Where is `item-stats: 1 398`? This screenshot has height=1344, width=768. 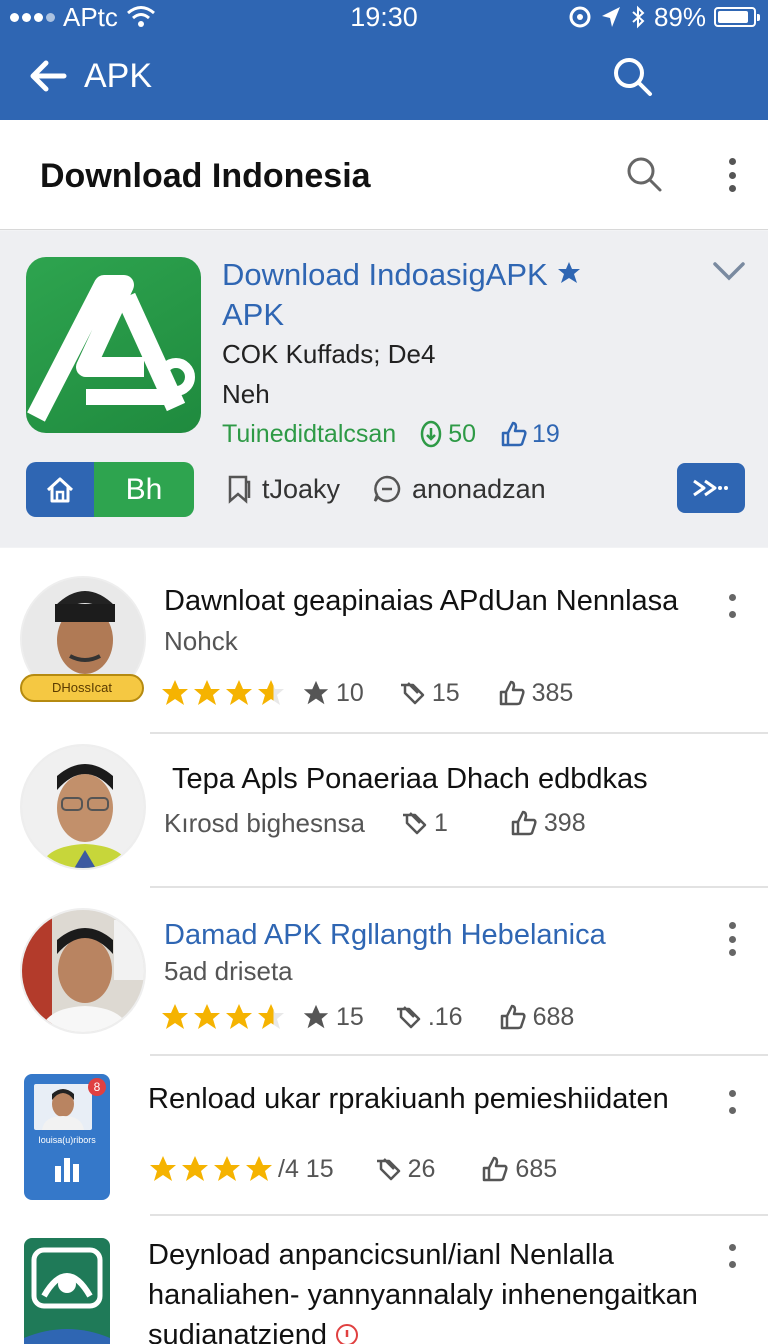 item-stats: 1 398 is located at coordinates (493, 823).